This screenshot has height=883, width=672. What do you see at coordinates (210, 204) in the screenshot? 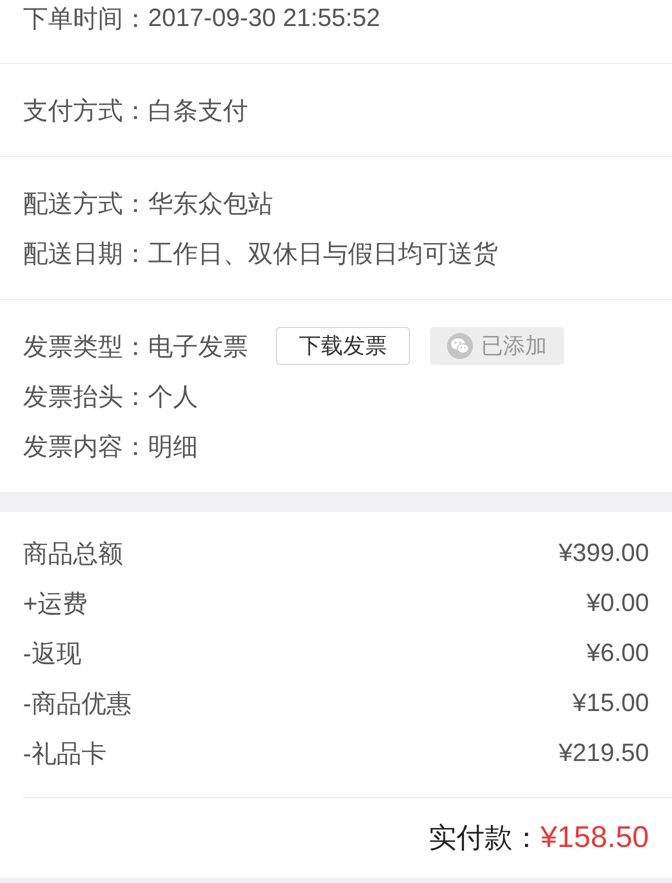
I see `field-value: 华东众包站` at bounding box center [210, 204].